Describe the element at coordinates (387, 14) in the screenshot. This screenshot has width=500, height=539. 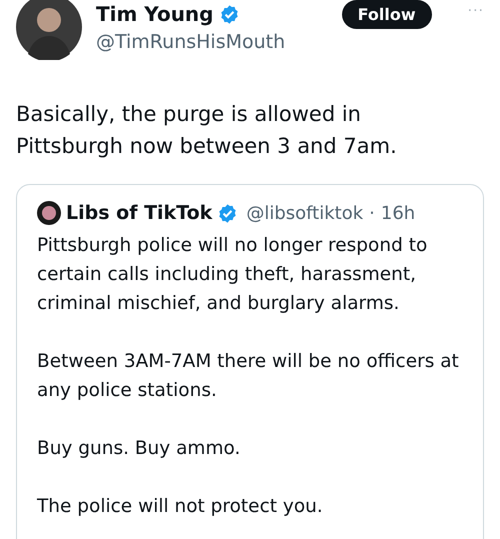
I see `follow-button: Follow` at that location.